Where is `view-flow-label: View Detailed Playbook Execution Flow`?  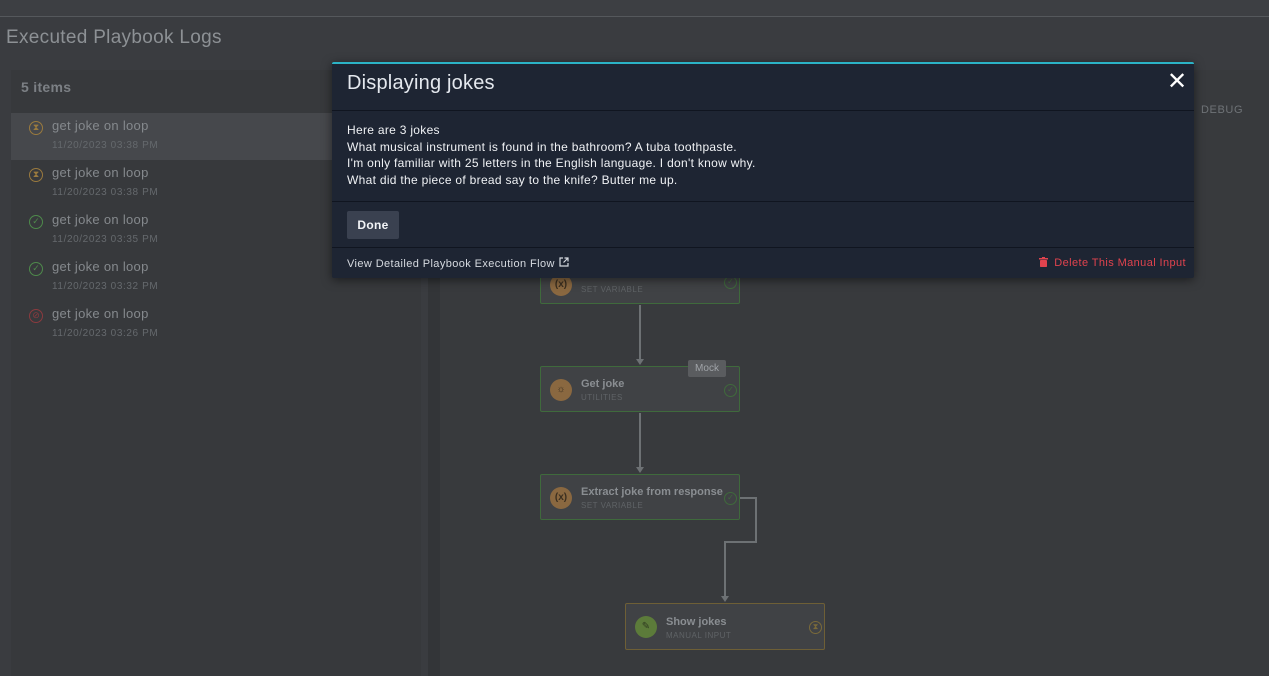
view-flow-label: View Detailed Playbook Execution Flow is located at coordinates (451, 264).